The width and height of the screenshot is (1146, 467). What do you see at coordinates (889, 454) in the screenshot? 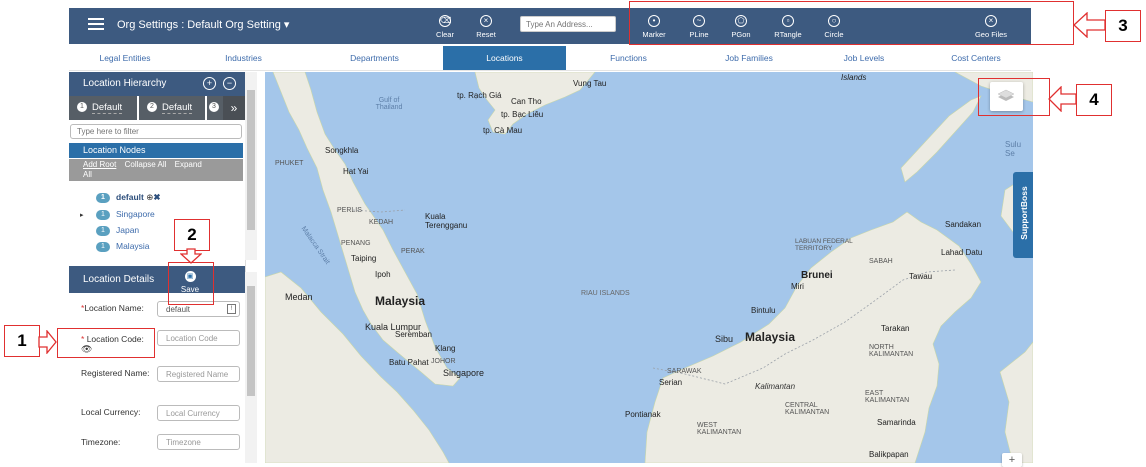
I see `map-label-balikpapan: Balikpapan` at bounding box center [889, 454].